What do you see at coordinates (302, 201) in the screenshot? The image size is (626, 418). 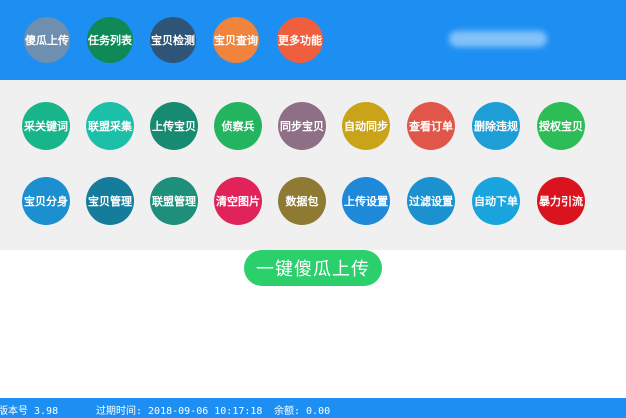 I see `grid-button-data-package: 数据包` at bounding box center [302, 201].